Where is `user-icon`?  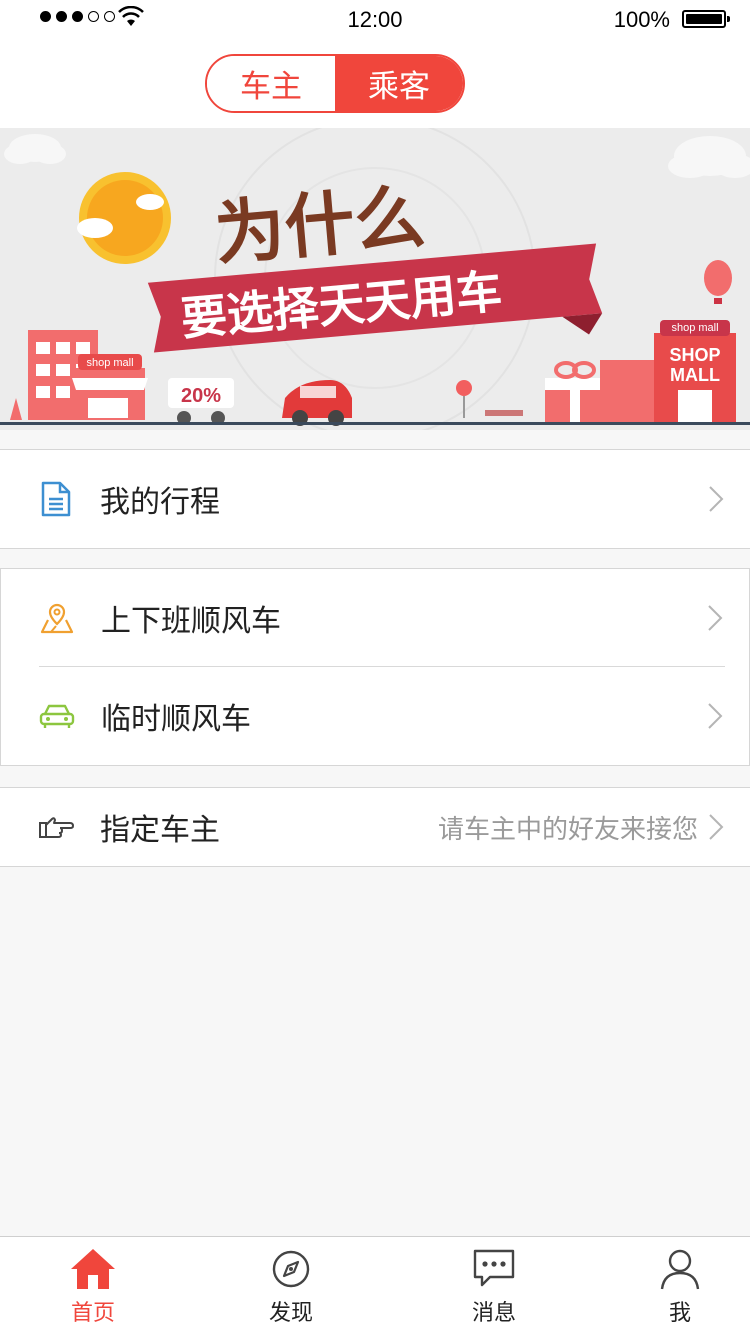 user-icon is located at coordinates (680, 1269).